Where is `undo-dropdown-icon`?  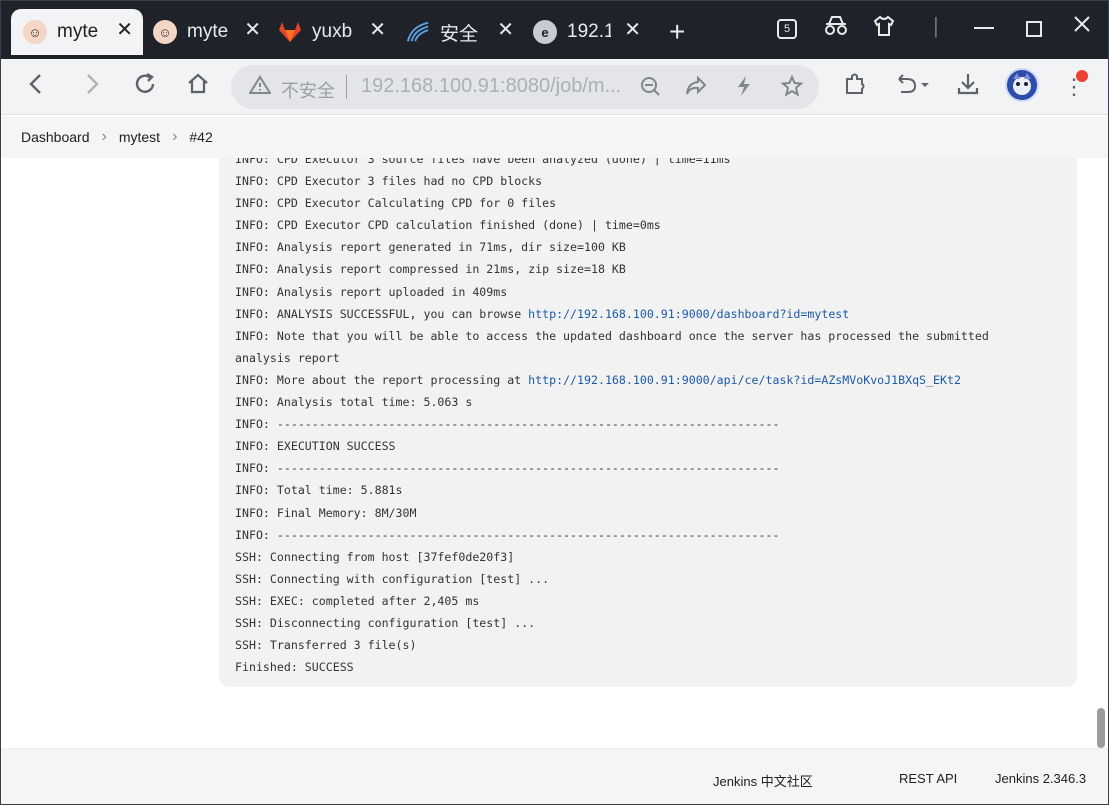
undo-dropdown-icon is located at coordinates (913, 86).